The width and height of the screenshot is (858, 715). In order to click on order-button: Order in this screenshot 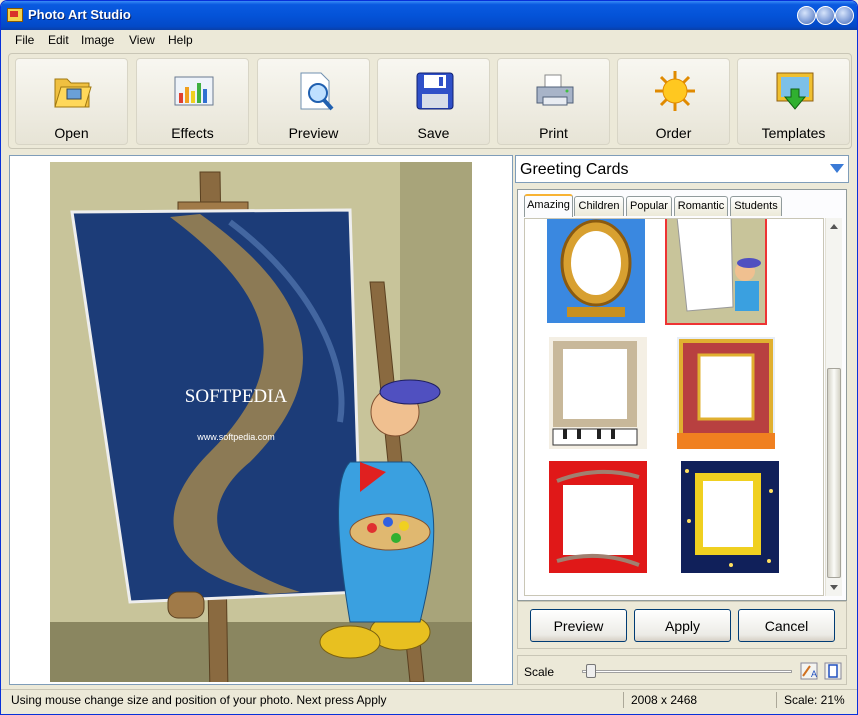, I will do `click(673, 101)`.